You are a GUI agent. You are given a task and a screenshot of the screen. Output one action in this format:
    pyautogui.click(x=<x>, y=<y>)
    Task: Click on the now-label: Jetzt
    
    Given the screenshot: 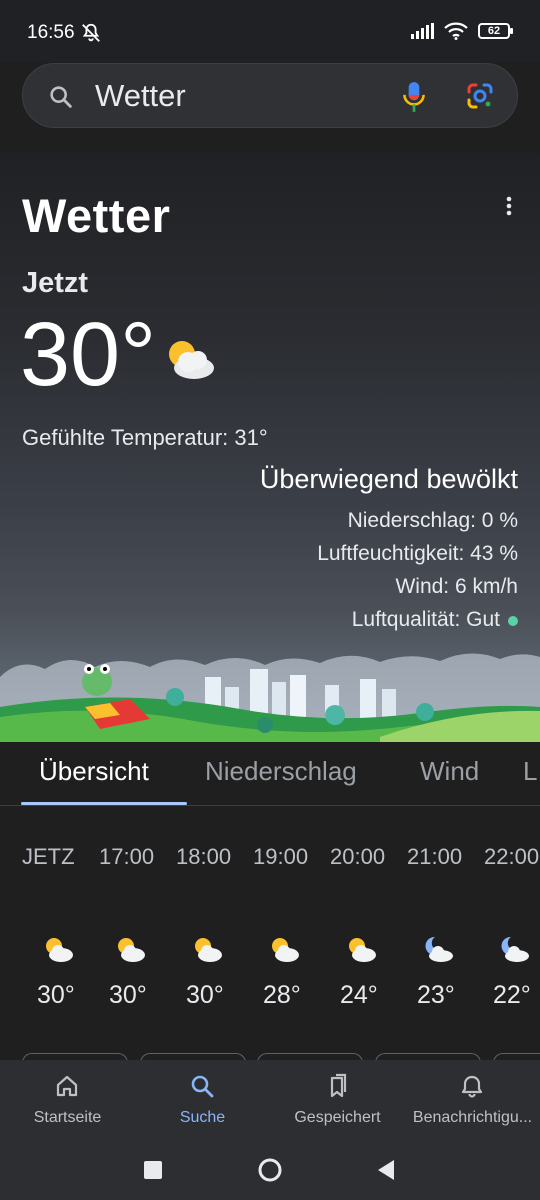 What is the action you would take?
    pyautogui.click(x=55, y=283)
    